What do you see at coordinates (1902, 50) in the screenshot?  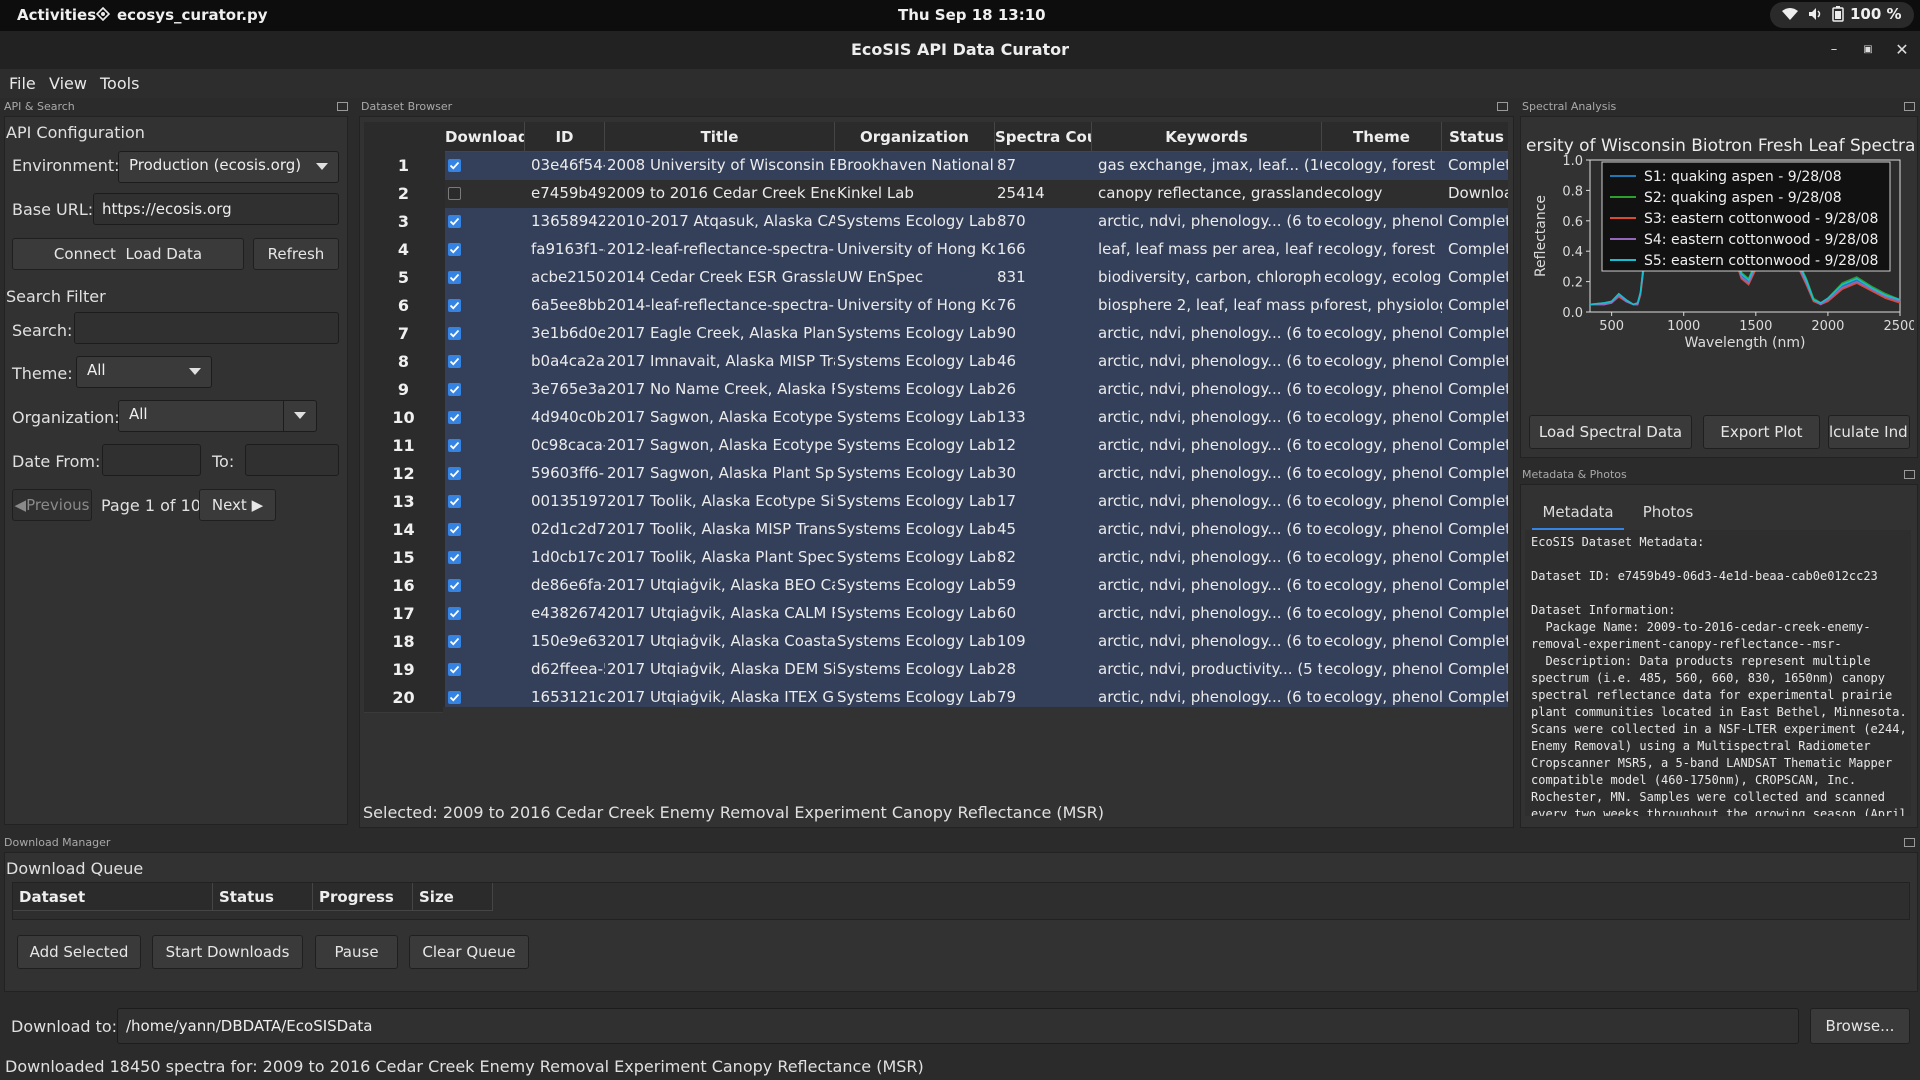 I see `close-icon: ✕` at bounding box center [1902, 50].